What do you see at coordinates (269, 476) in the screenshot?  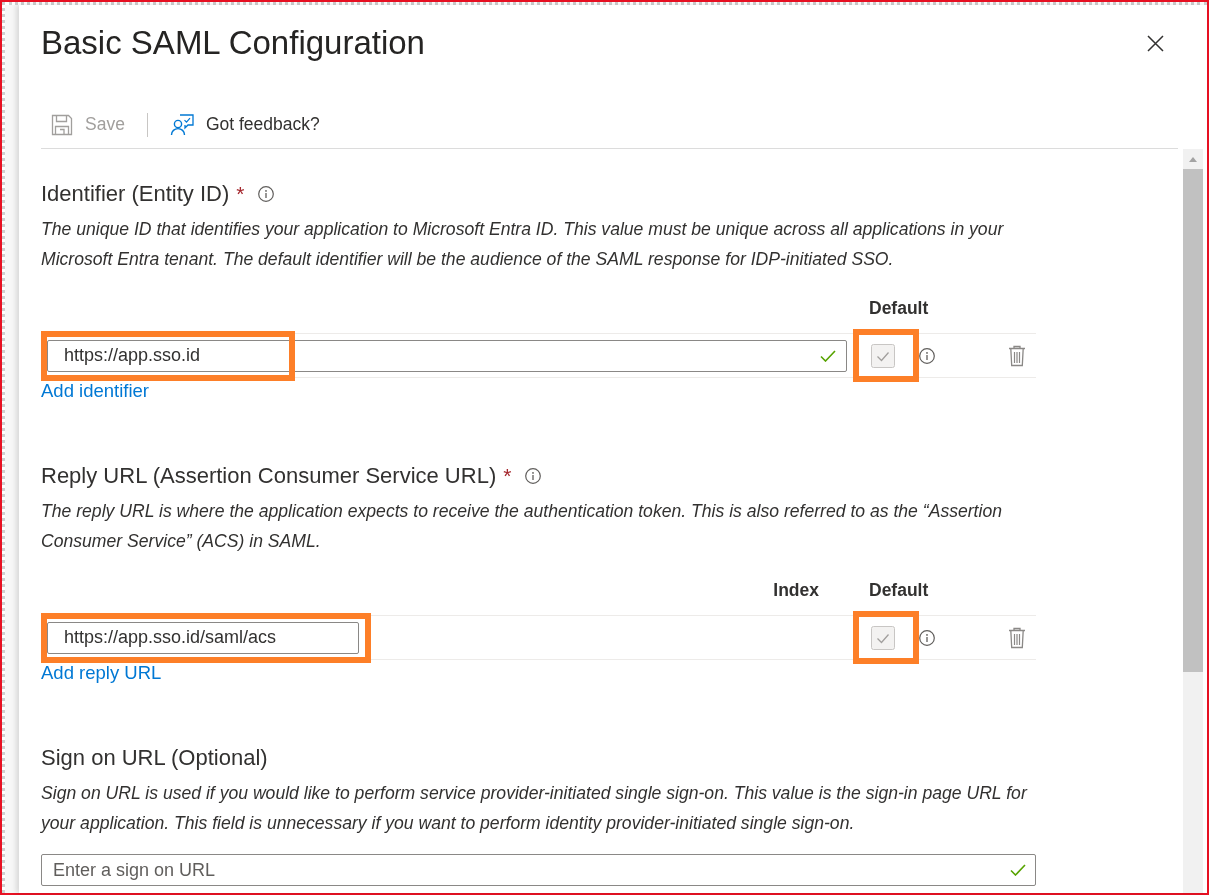 I see `section-heading: Reply URL (Assertion Consumer Service URL)` at bounding box center [269, 476].